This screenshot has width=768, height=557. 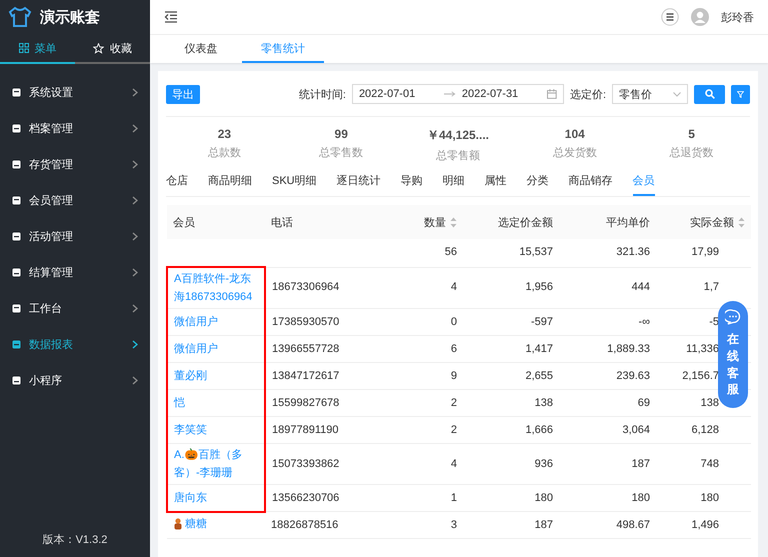 I want to click on search-icon, so click(x=709, y=94).